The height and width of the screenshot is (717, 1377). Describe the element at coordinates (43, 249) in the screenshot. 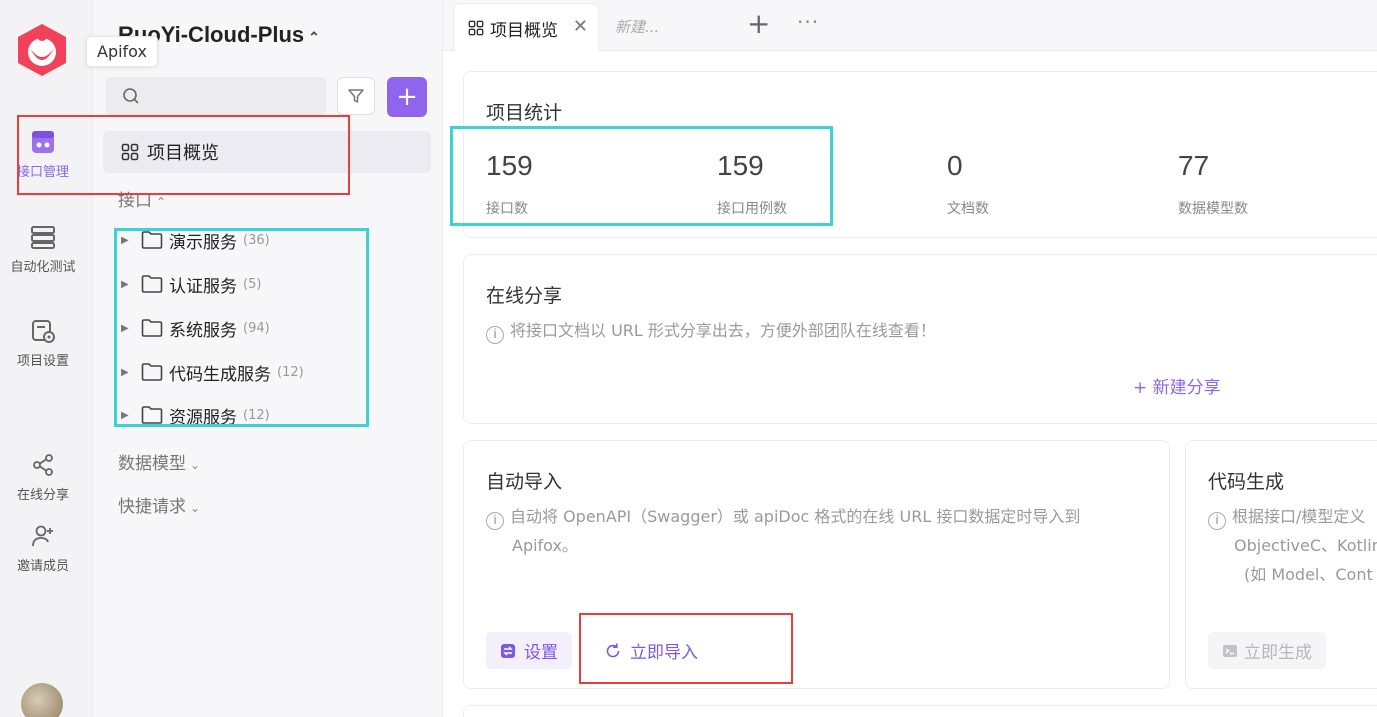

I see `rail-item-automation-test: 自动化测试` at that location.